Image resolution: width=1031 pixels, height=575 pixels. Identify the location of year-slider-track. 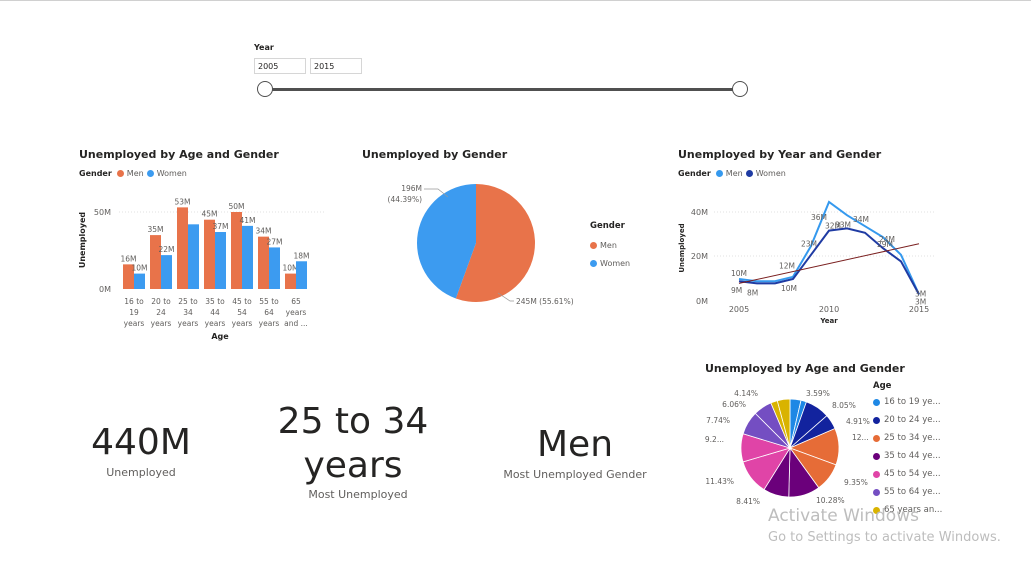
(502, 89).